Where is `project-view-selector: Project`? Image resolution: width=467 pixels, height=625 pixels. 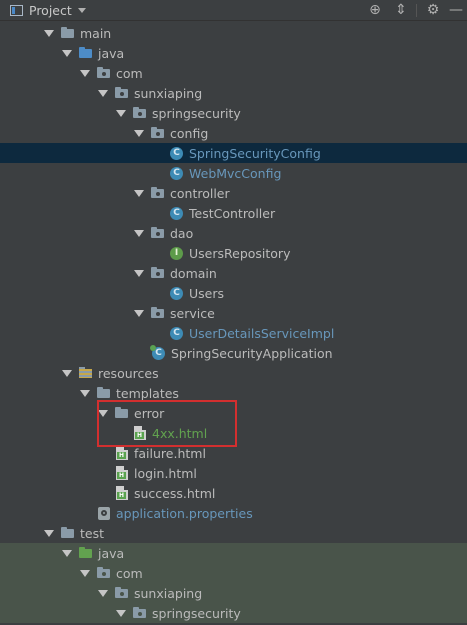
project-view-selector: Project is located at coordinates (48, 10).